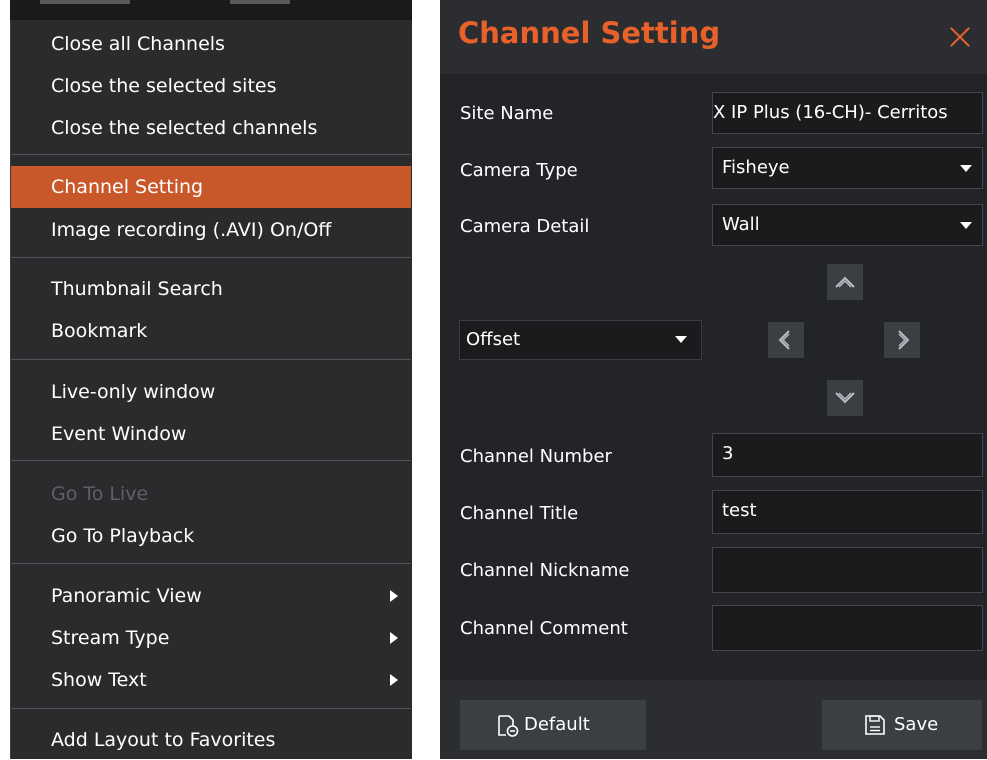 The width and height of the screenshot is (987, 760). What do you see at coordinates (847, 455) in the screenshot?
I see `channel-number-input: 3` at bounding box center [847, 455].